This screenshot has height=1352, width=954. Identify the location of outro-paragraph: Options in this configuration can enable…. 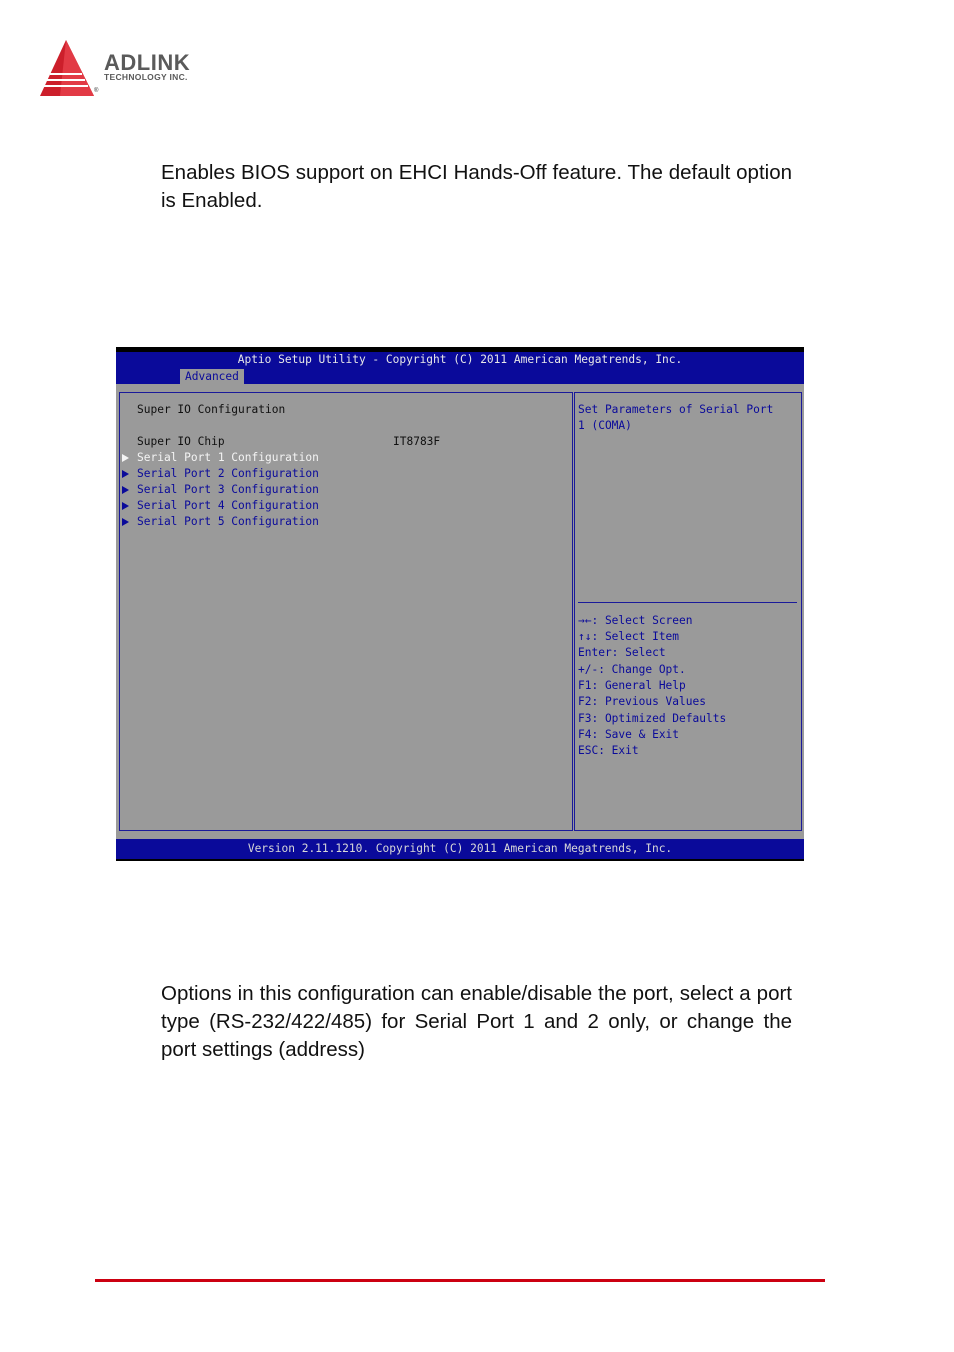
(476, 1021).